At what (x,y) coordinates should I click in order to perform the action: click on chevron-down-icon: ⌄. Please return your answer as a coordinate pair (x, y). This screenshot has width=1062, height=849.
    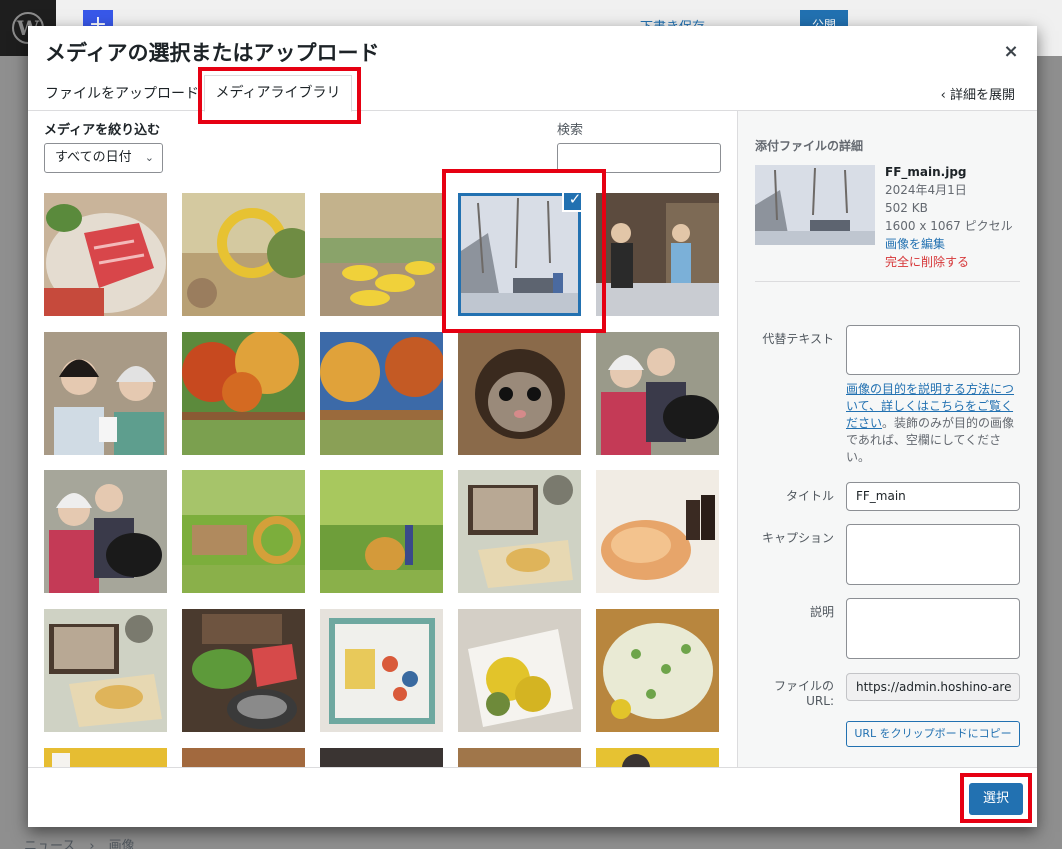
    Looking at the image, I should click on (149, 157).